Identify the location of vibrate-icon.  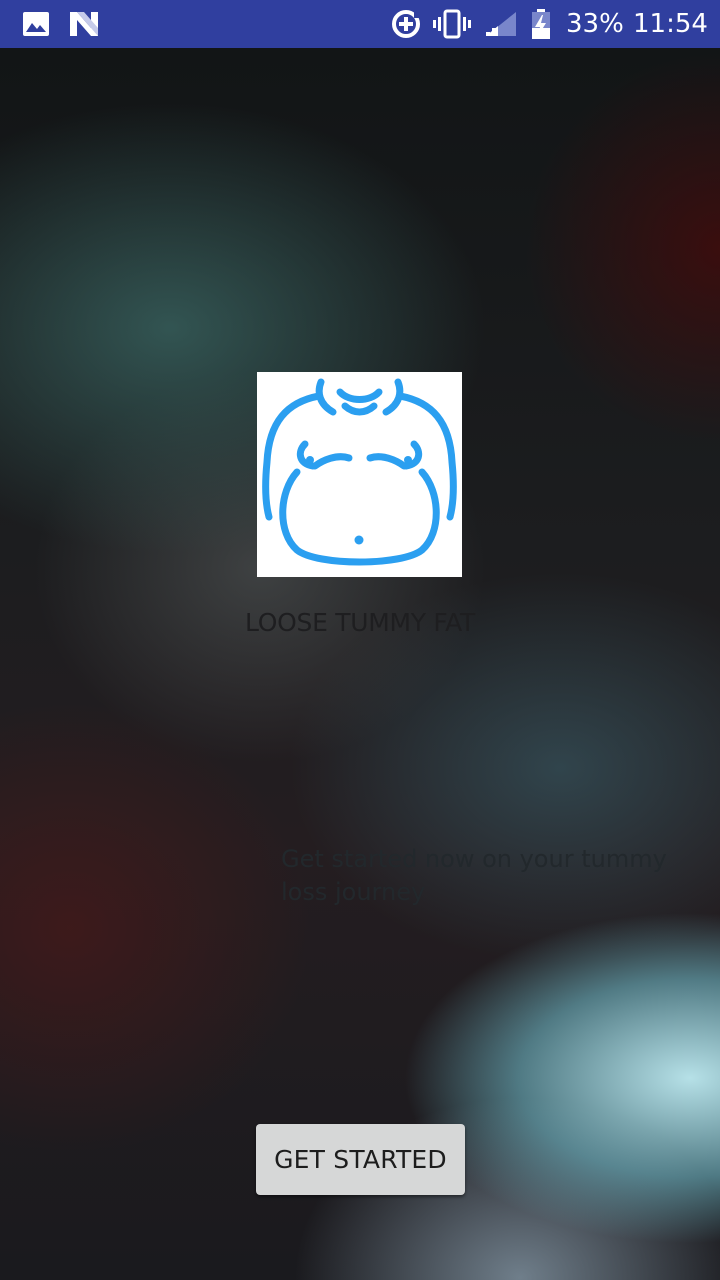
(452, 26).